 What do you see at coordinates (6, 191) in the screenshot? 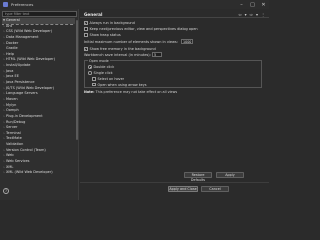
I see `help-icon: ?` at bounding box center [6, 191].